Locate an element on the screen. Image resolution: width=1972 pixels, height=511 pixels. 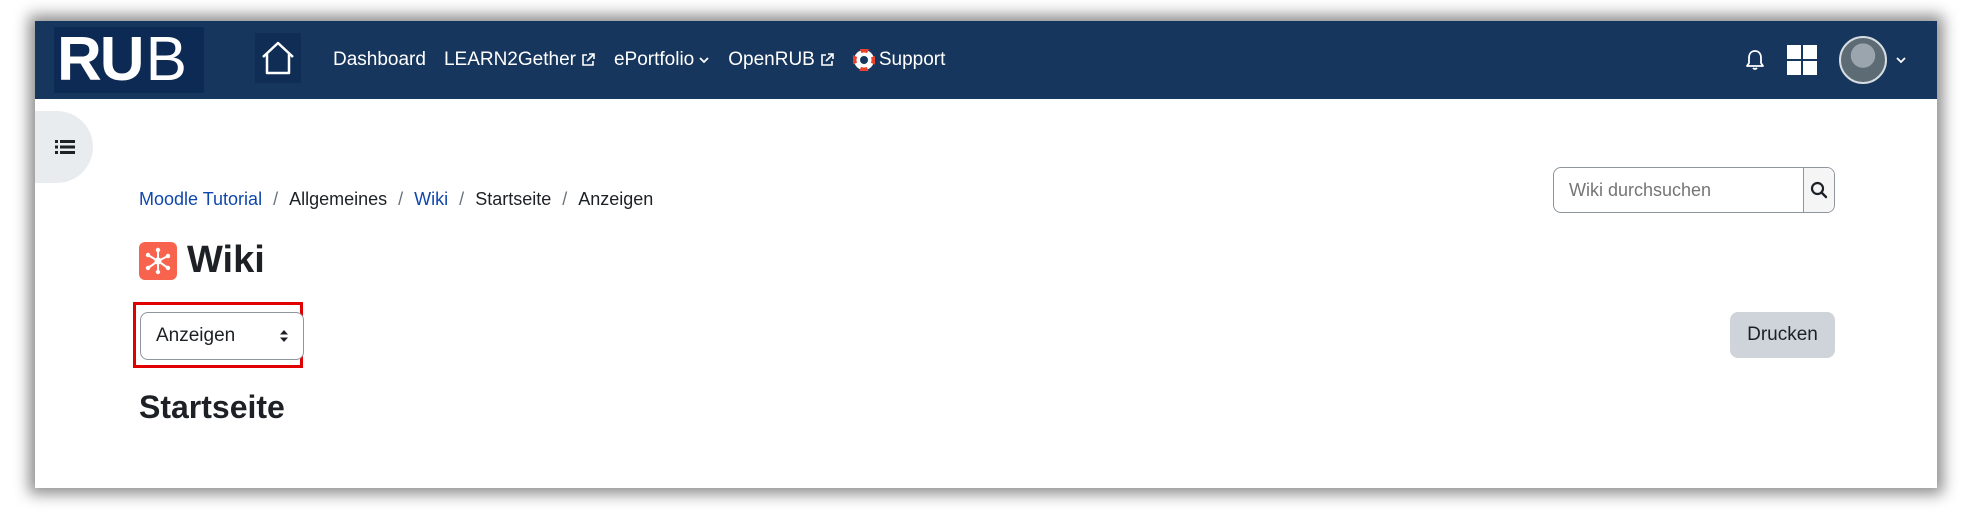
wiki-search is located at coordinates (1694, 190).